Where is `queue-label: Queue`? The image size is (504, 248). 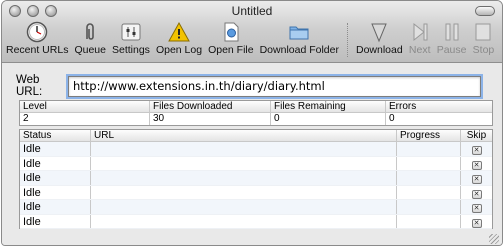 queue-label: Queue is located at coordinates (90, 50).